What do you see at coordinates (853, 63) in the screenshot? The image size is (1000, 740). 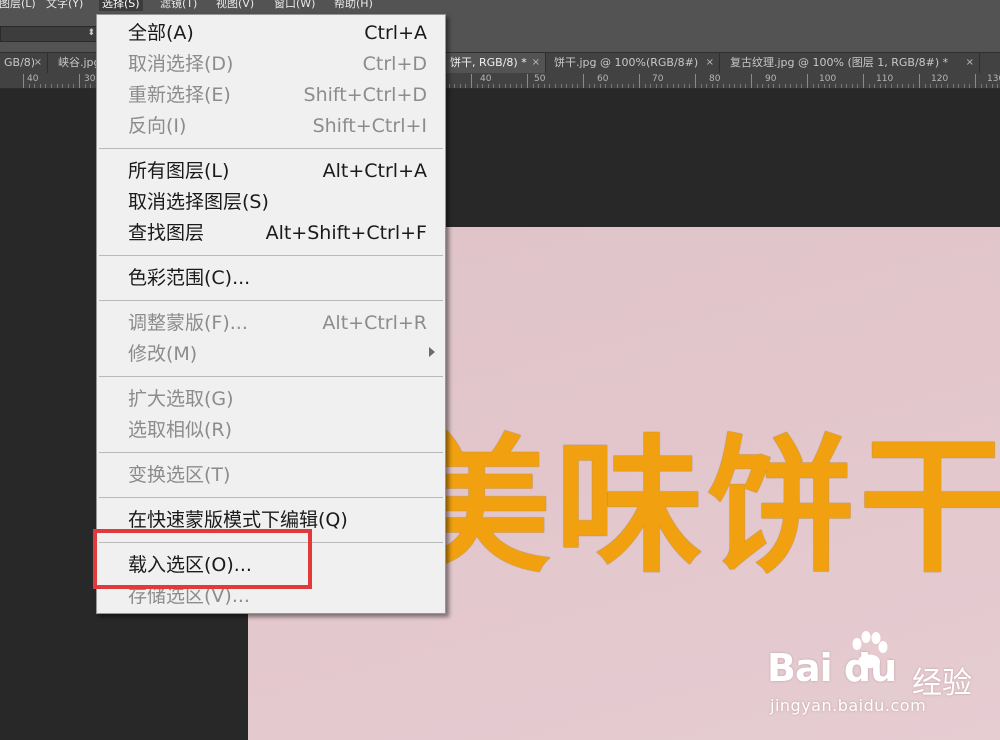 I see `document-tab: 复古纹理.jpg @ 100% (图层 1, RGB/8#) * ×` at bounding box center [853, 63].